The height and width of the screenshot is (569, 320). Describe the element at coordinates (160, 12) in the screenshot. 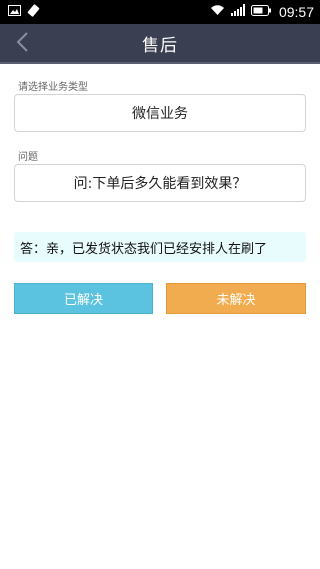

I see `status-bar: 09:57` at that location.